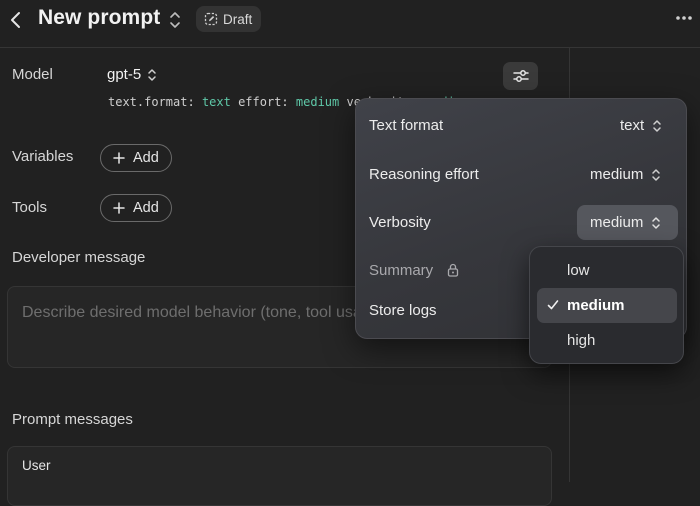  I want to click on prompt-messages-label: Prompt messages, so click(72, 419).